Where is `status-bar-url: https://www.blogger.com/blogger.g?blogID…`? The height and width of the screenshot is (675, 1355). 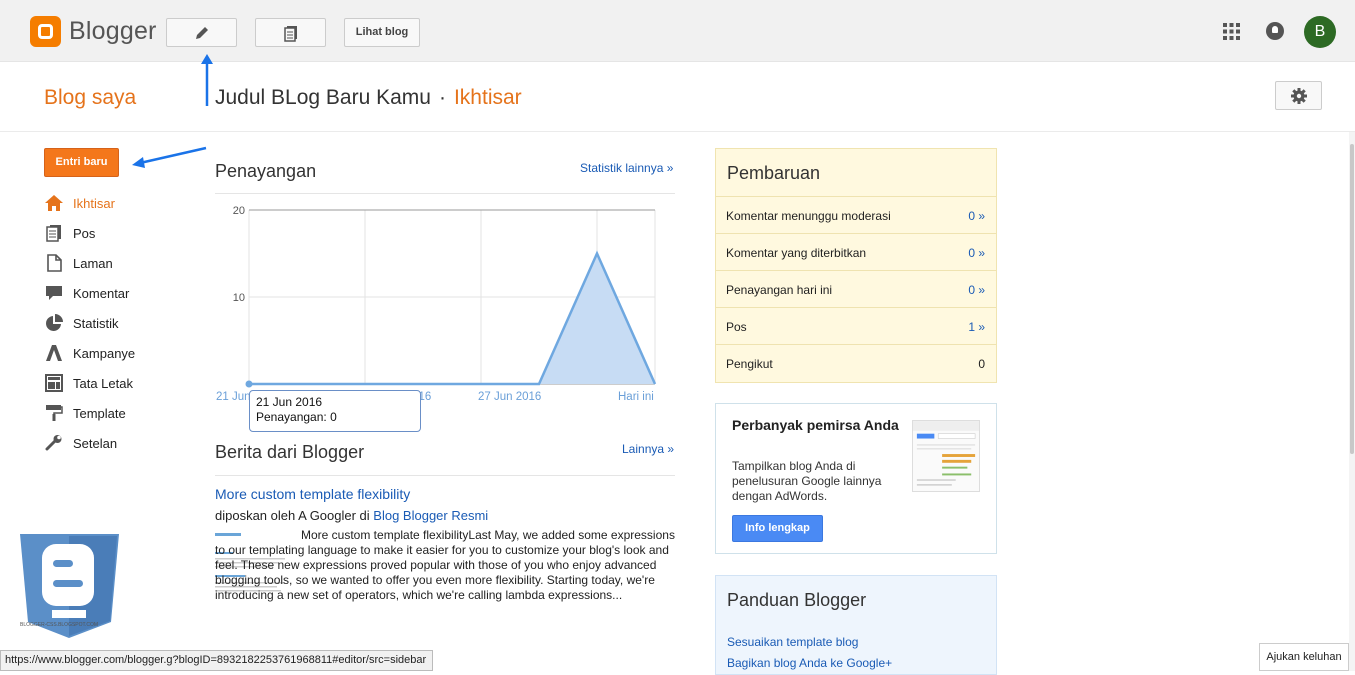
status-bar-url: https://www.blogger.com/blogger.g?blogID… is located at coordinates (217, 660).